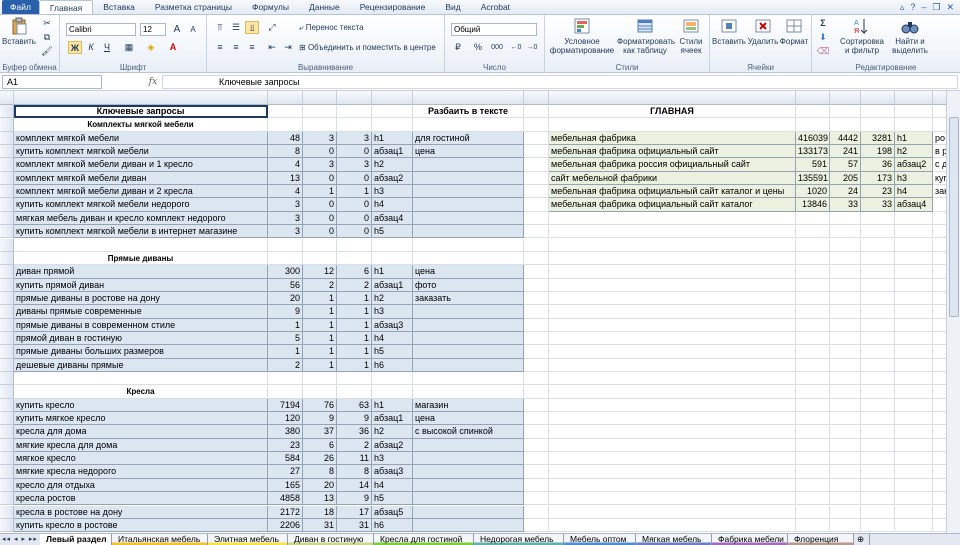 The width and height of the screenshot is (960, 545). Describe the element at coordinates (845, 178) in the screenshot. I see `cell-J6: 205` at that location.